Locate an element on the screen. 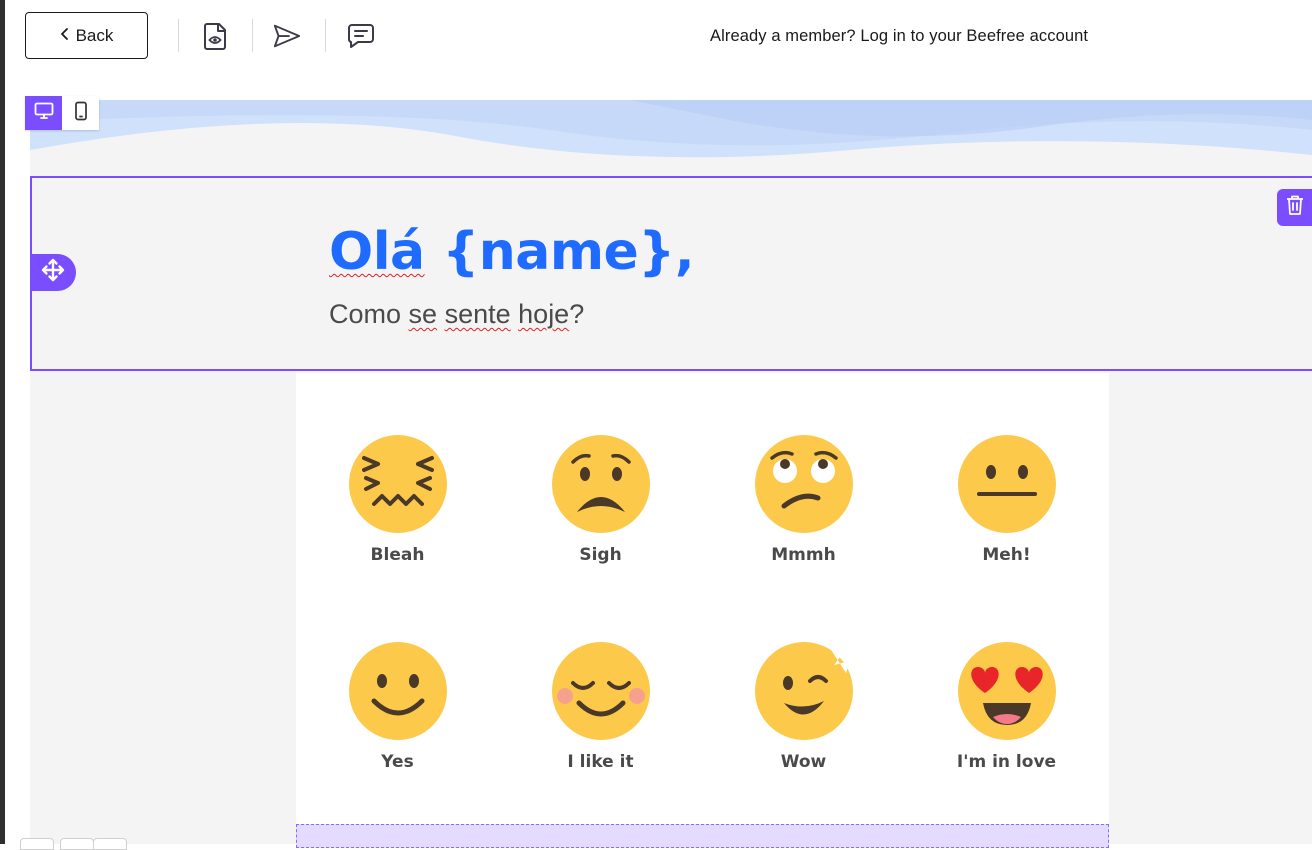 The width and height of the screenshot is (1312, 850). question-text: Como se sente hoje? is located at coordinates (456, 314).